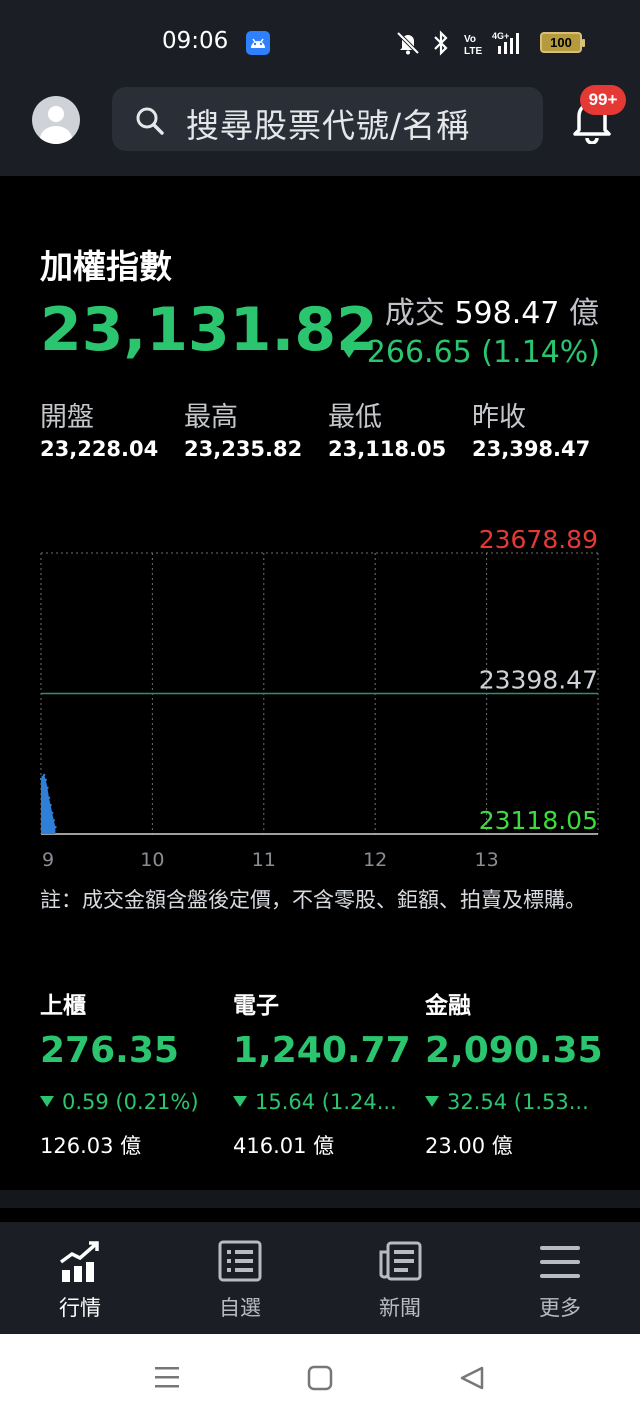  I want to click on chart-x-tick-label: 11, so click(264, 860).